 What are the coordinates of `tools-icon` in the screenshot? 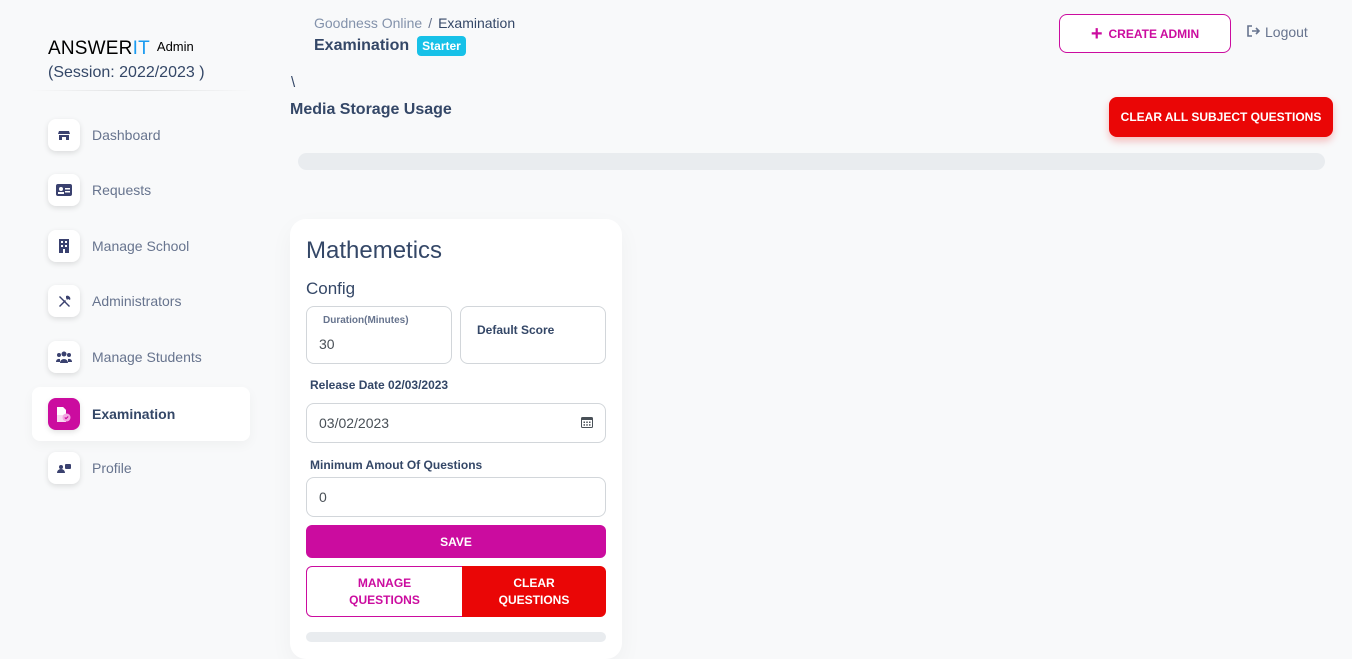 It's located at (64, 301).